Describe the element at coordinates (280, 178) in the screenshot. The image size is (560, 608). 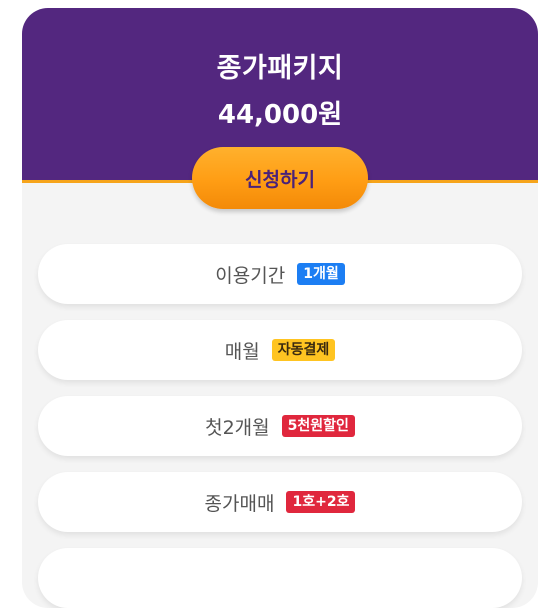
I see `apply-button: 신청하기` at that location.